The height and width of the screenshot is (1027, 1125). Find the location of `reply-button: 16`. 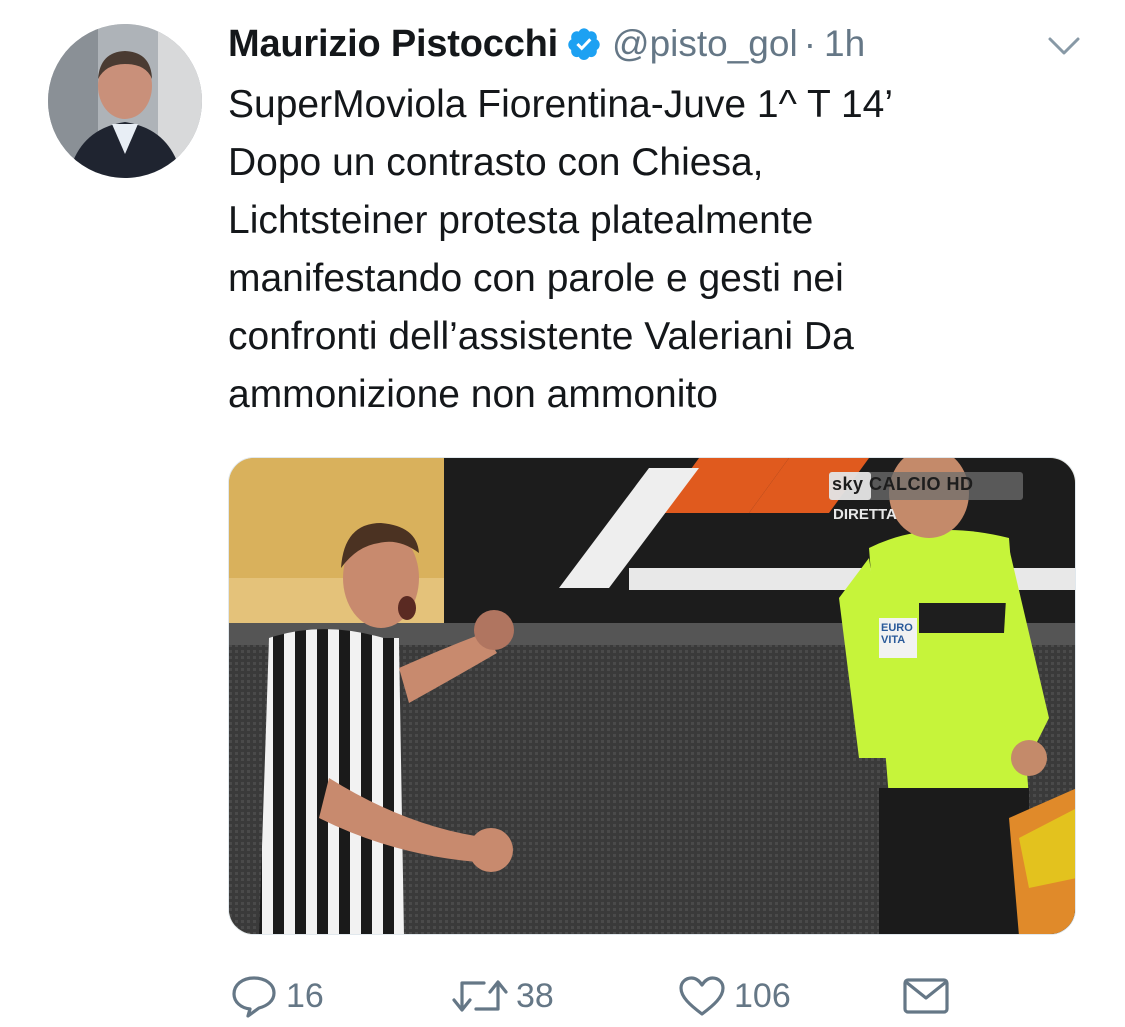

reply-button: 16 is located at coordinates (276, 996).